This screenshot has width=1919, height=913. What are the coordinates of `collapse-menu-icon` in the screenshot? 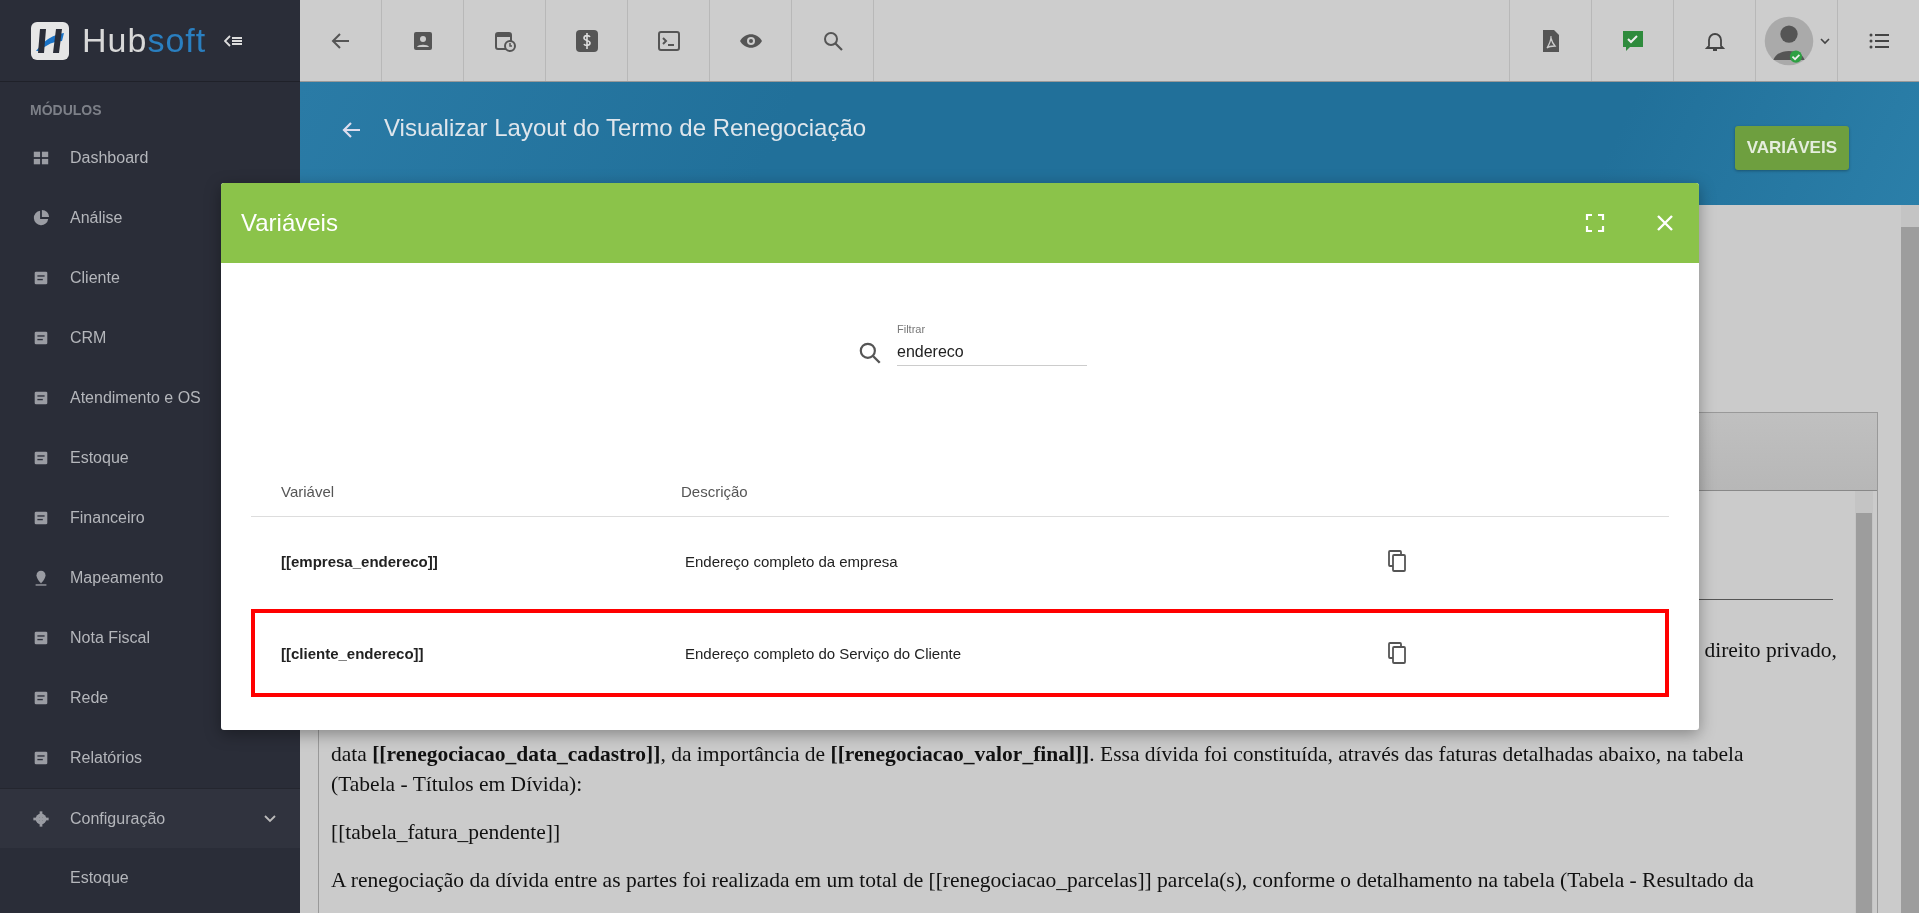 It's located at (233, 40).